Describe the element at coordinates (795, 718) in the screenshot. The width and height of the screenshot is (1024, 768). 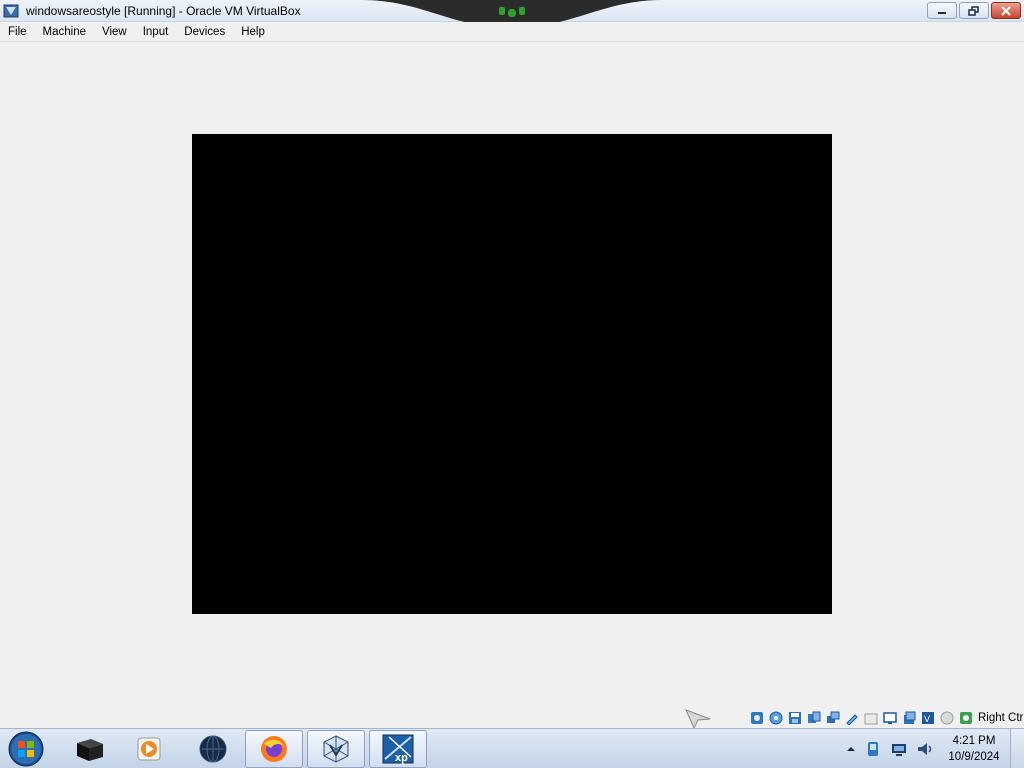
I see `floppy-icon` at that location.